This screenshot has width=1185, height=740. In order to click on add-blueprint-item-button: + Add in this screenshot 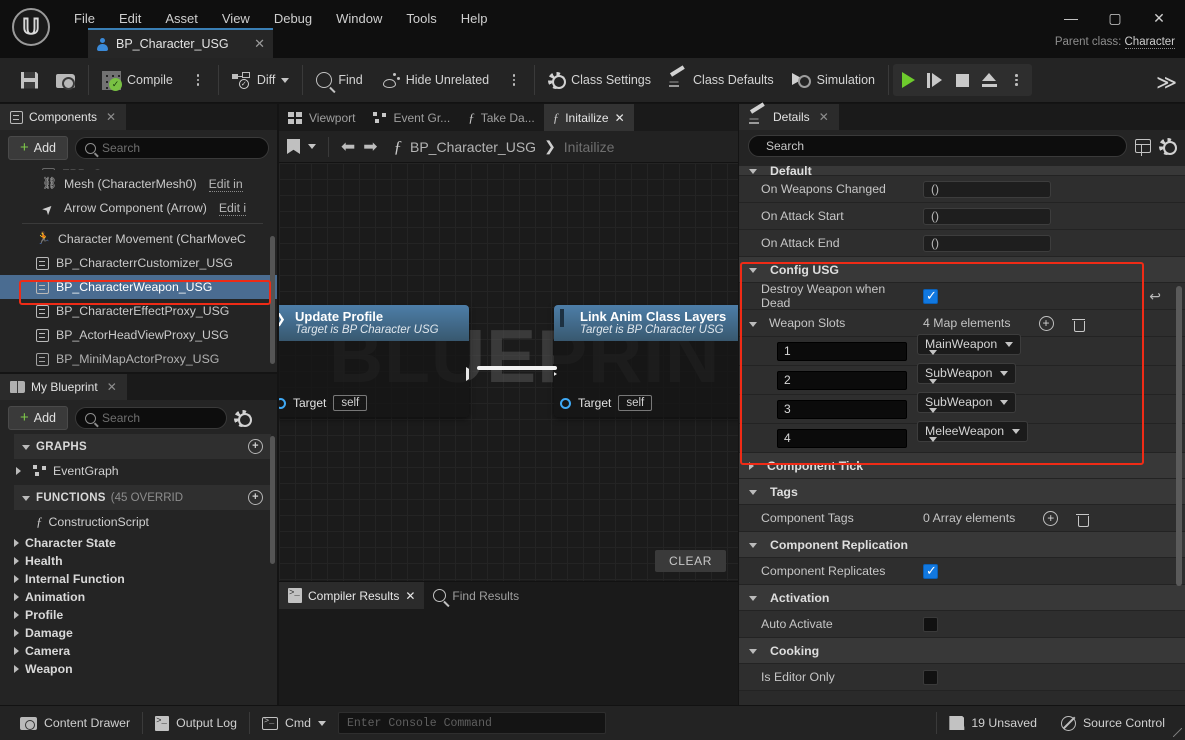, I will do `click(38, 418)`.